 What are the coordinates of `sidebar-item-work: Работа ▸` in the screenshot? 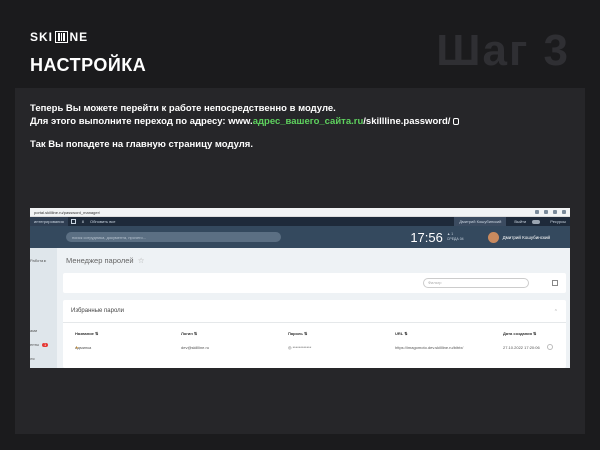 It's located at (38, 260).